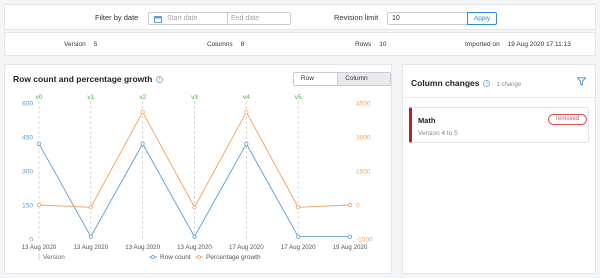 The height and width of the screenshot is (278, 600). Describe the element at coordinates (27, 206) in the screenshot. I see `y-left-tick-label: 150` at that location.